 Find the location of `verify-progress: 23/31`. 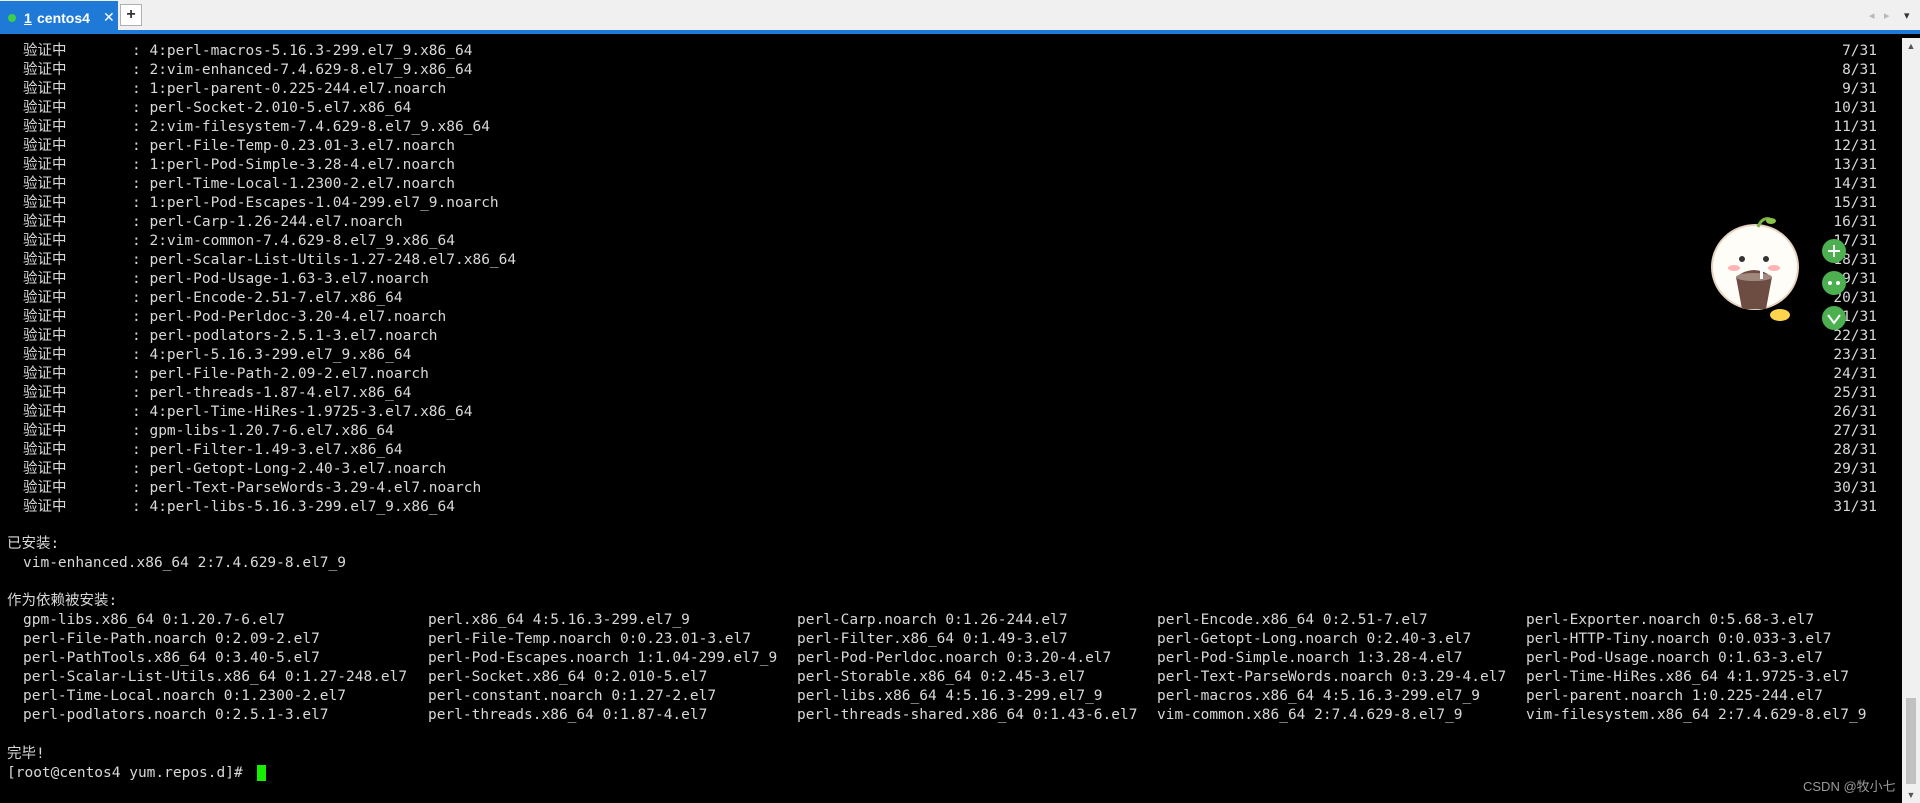

verify-progress: 23/31 is located at coordinates (1855, 355).